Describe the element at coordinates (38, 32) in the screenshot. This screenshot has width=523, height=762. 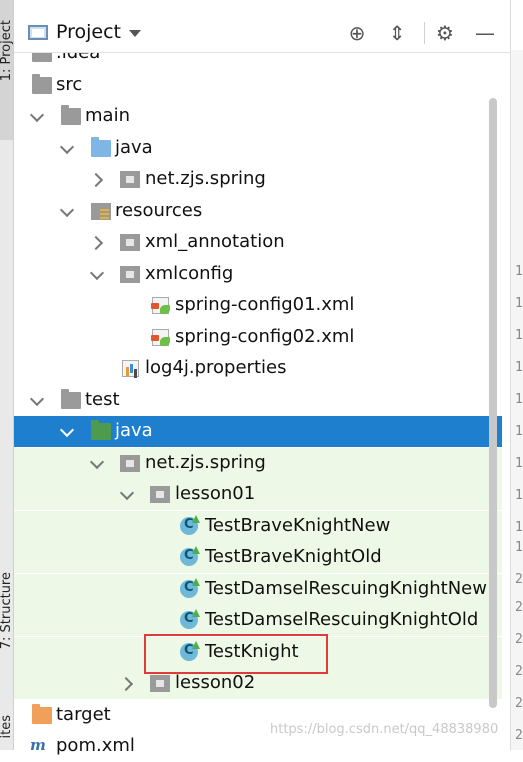
I see `project-icon` at that location.